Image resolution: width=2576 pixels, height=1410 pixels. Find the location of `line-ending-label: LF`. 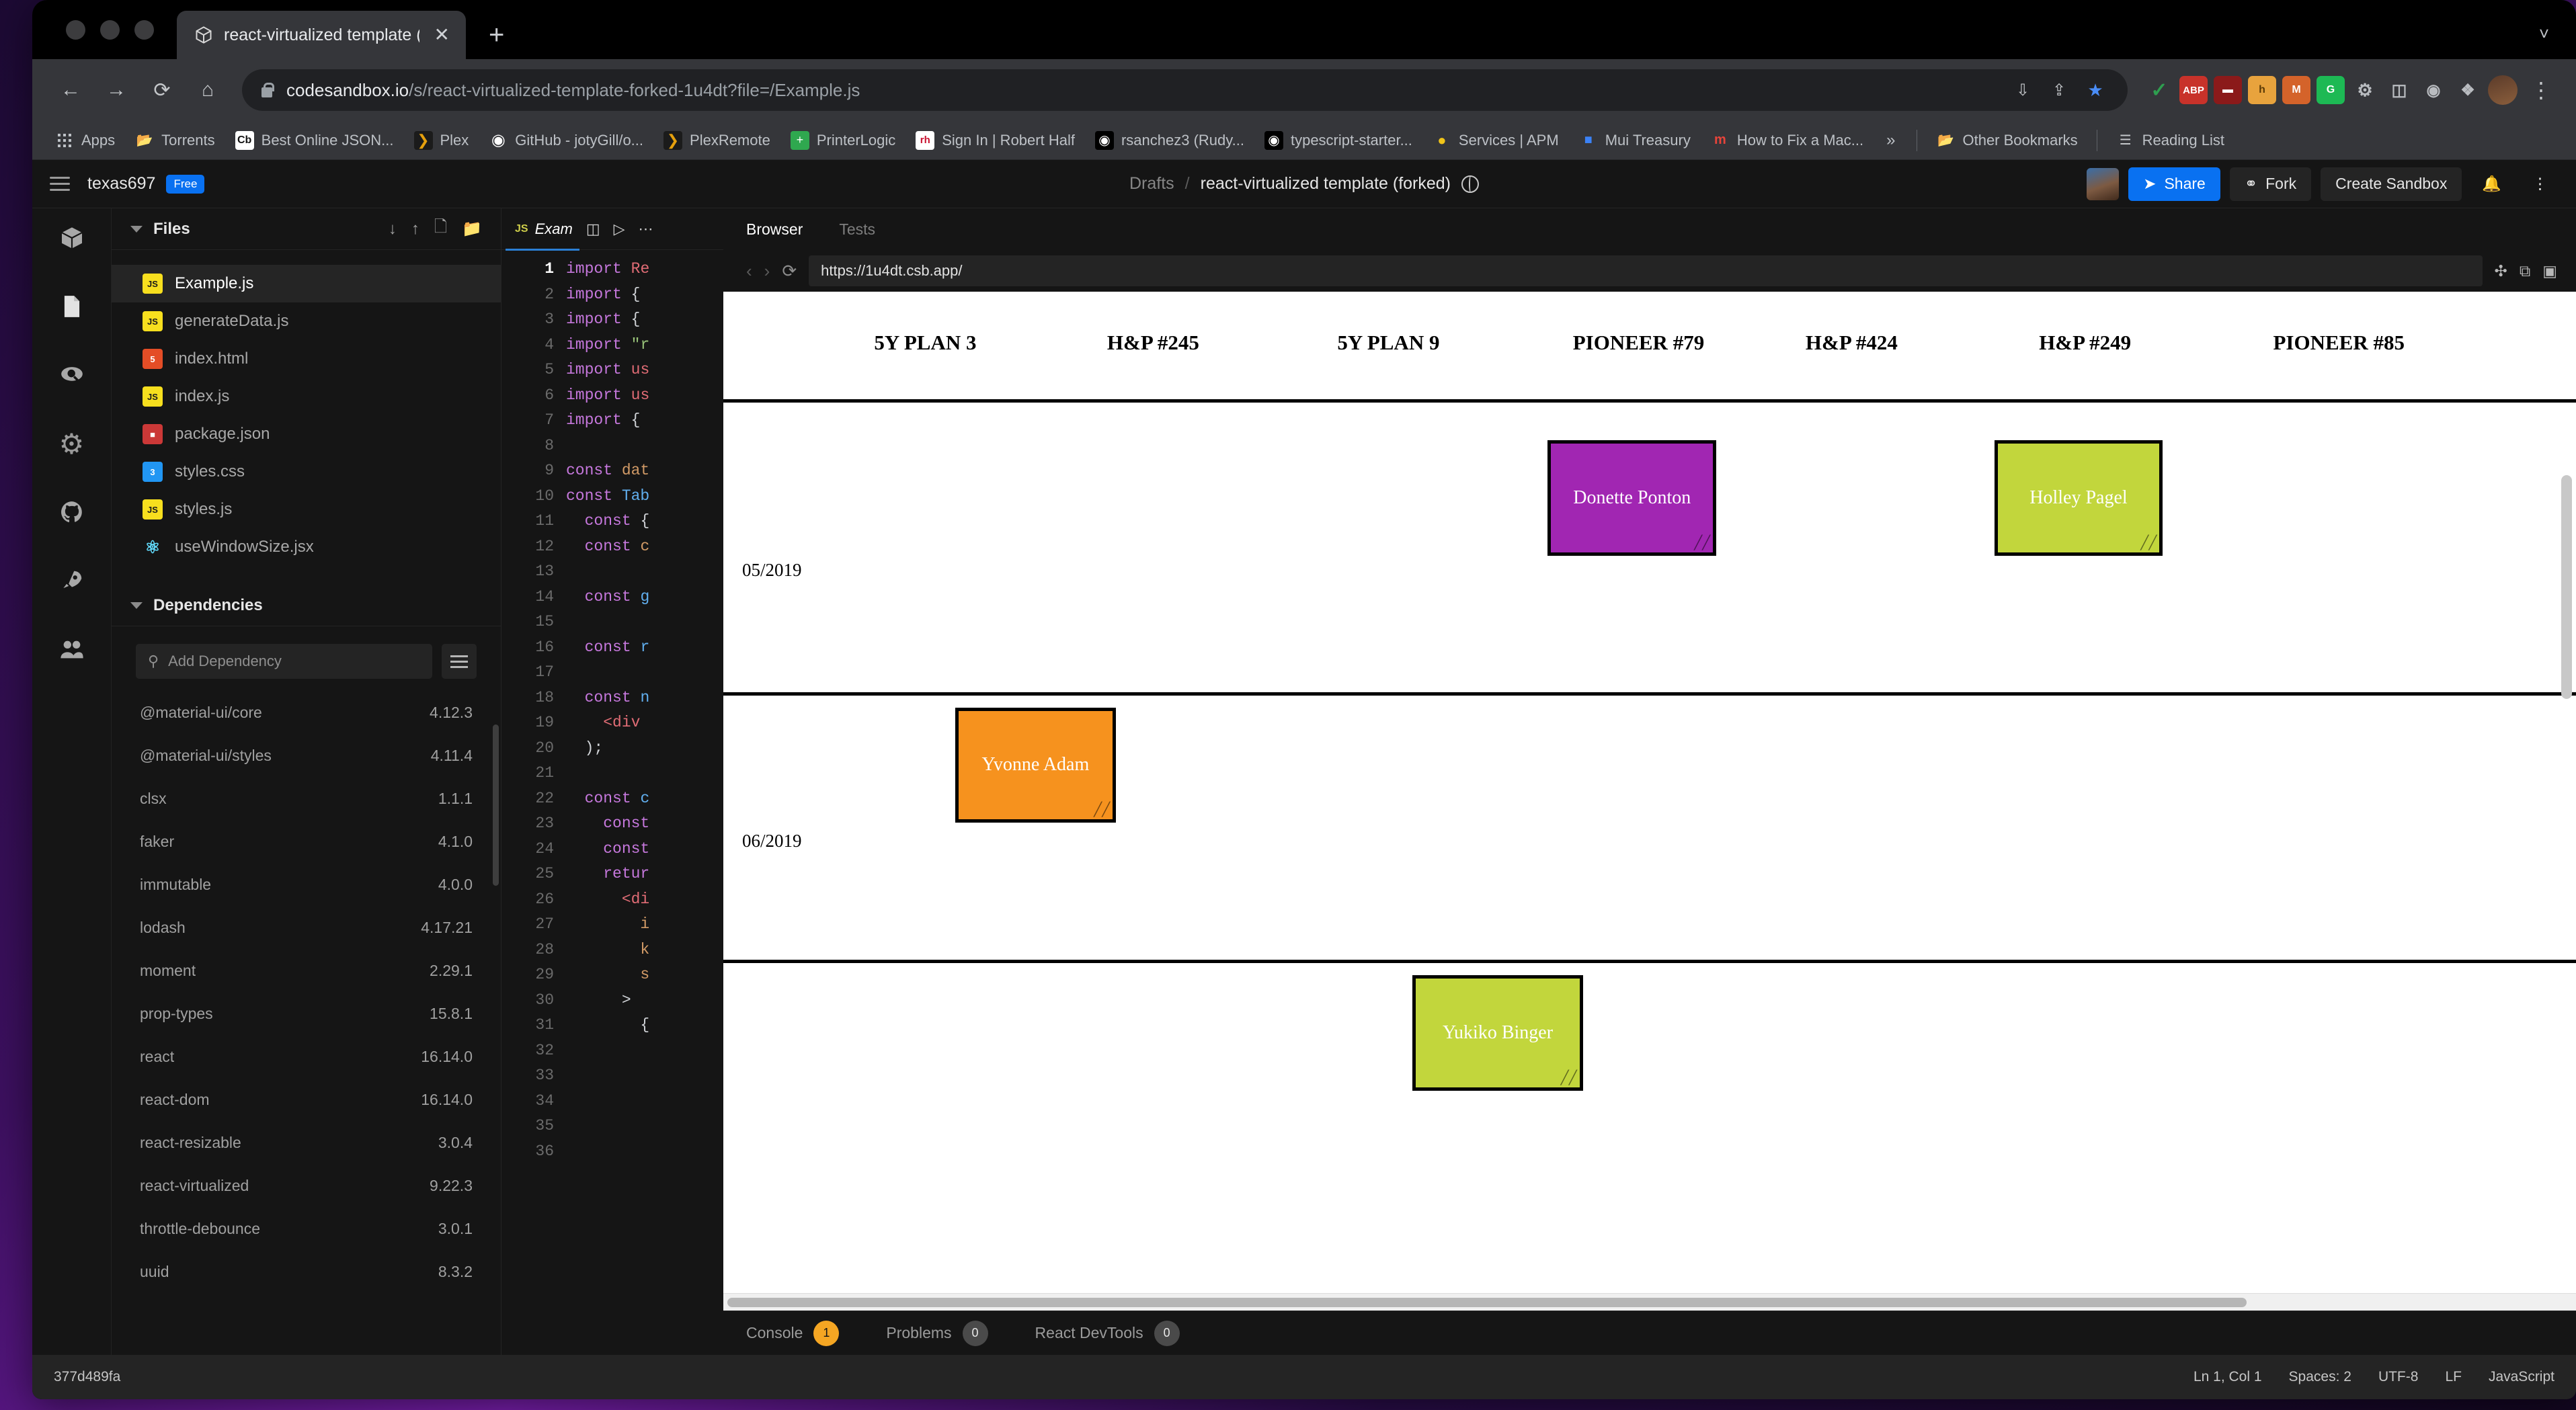

line-ending-label: LF is located at coordinates (2453, 1377).